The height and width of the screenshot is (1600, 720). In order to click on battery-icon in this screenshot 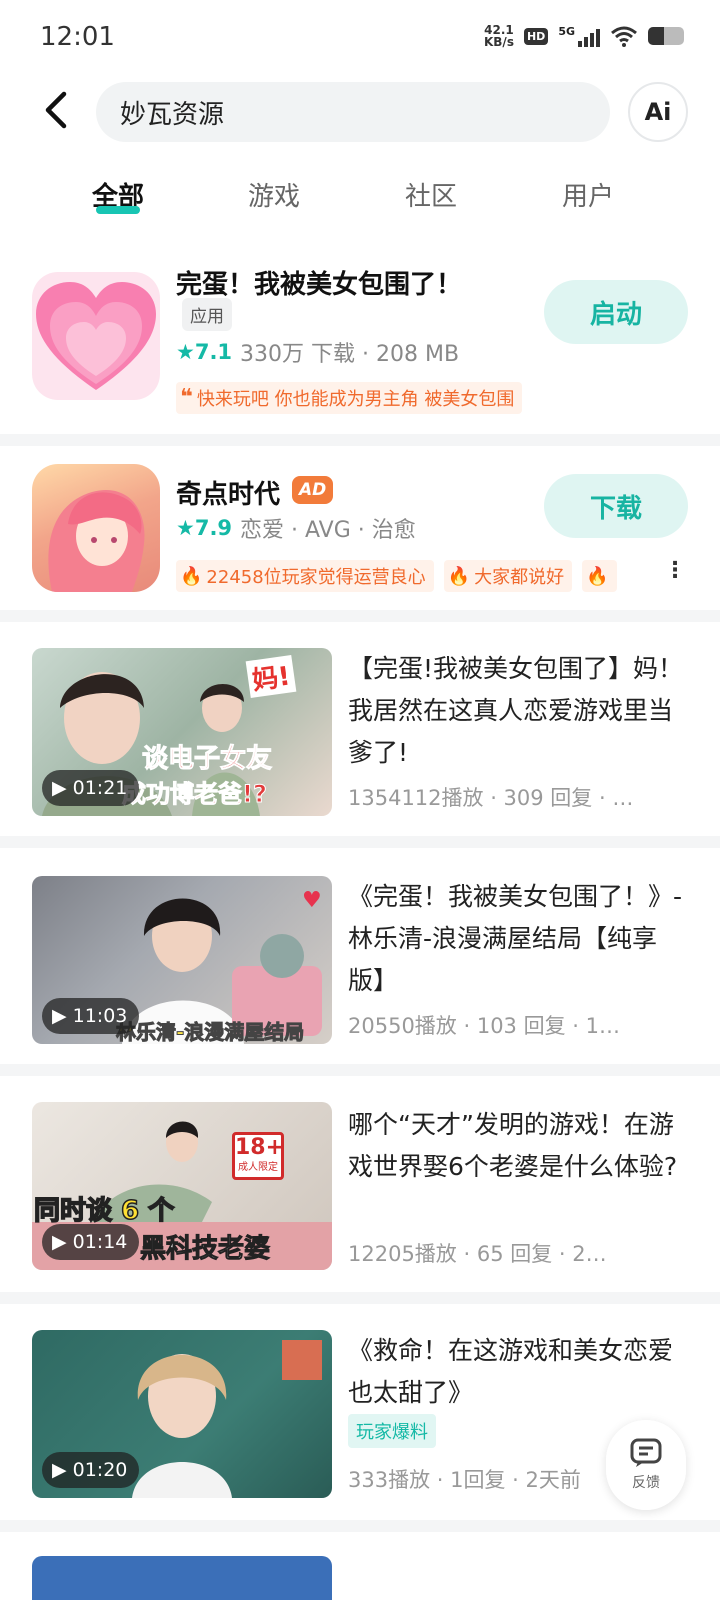, I will do `click(666, 36)`.